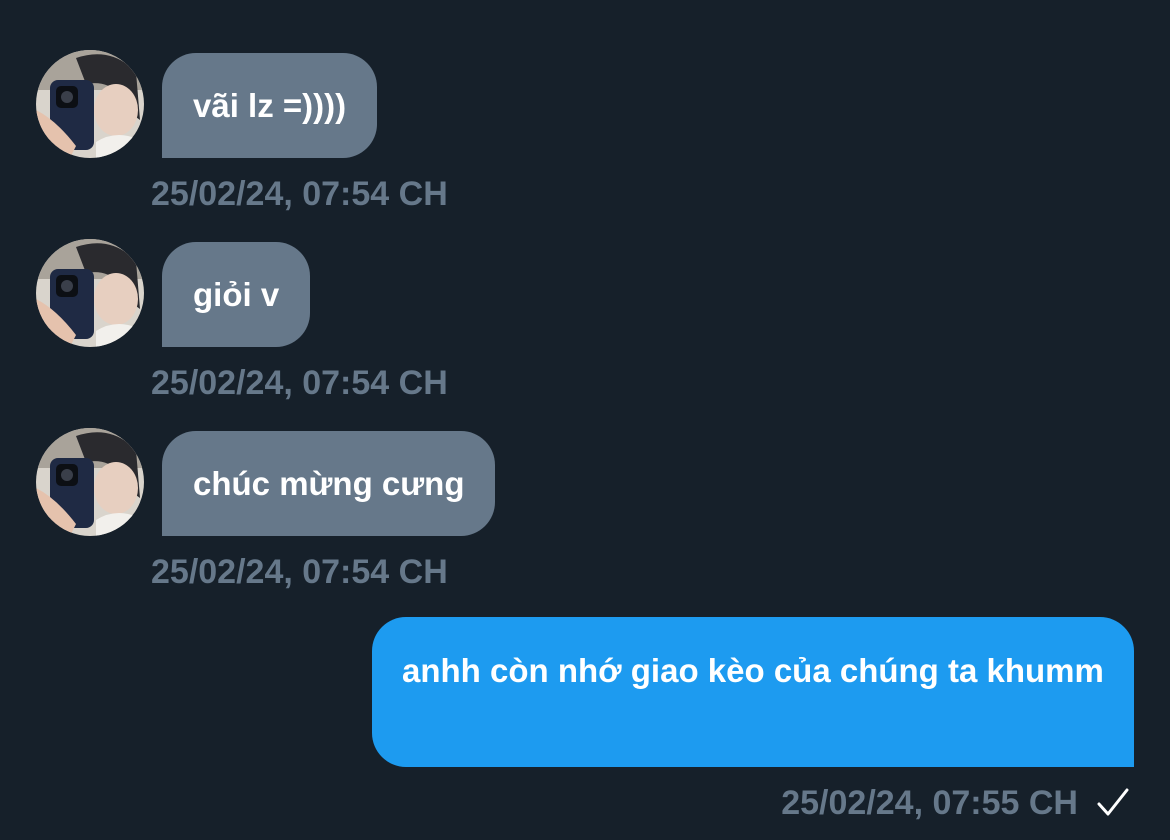 Image resolution: width=1170 pixels, height=840 pixels. I want to click on message-text: giỏi v, so click(236, 294).